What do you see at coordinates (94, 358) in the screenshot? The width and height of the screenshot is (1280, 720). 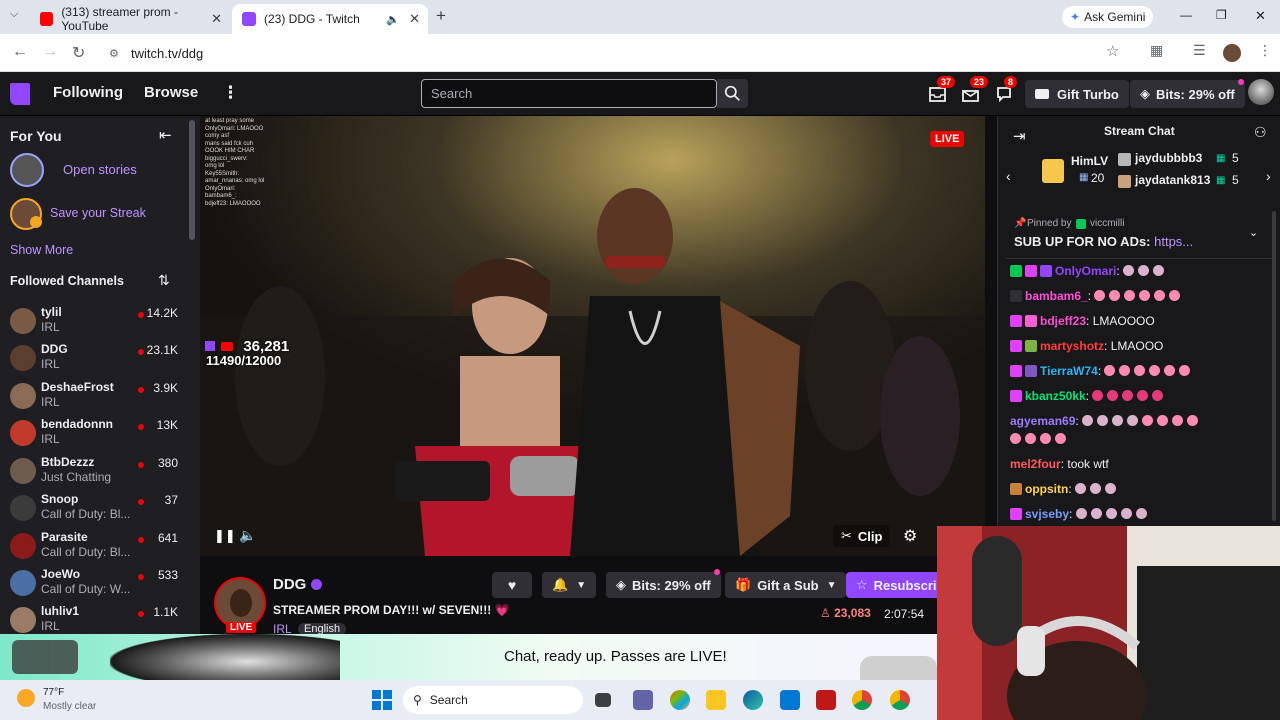 I see `sidebar-channel-ddg: DDG IRL 23.1K` at bounding box center [94, 358].